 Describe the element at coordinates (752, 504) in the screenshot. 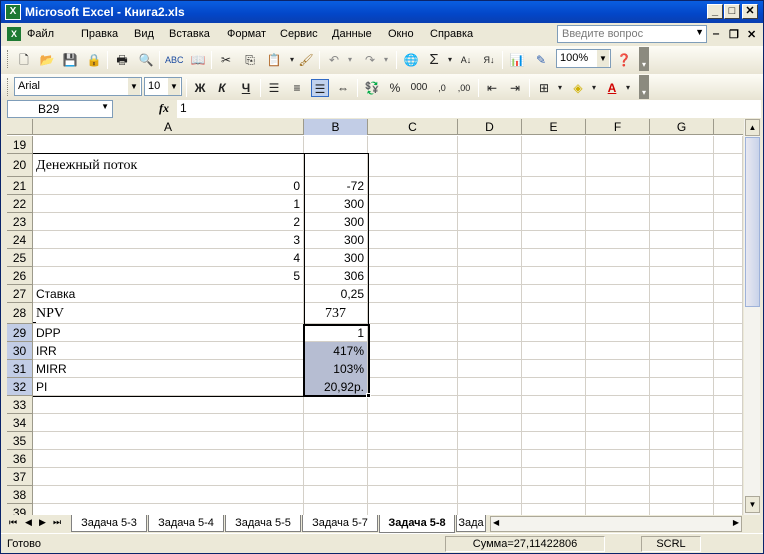

I see `scroll-down-icon: ▼` at that location.